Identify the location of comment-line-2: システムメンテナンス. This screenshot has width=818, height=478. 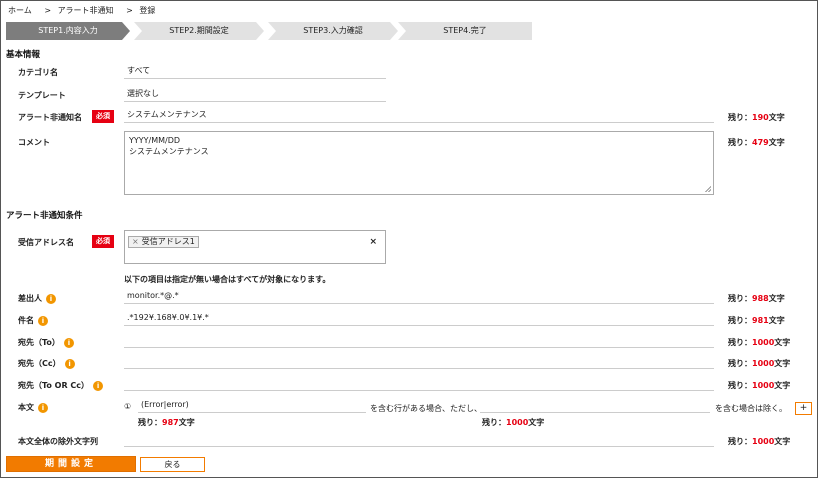
(169, 151).